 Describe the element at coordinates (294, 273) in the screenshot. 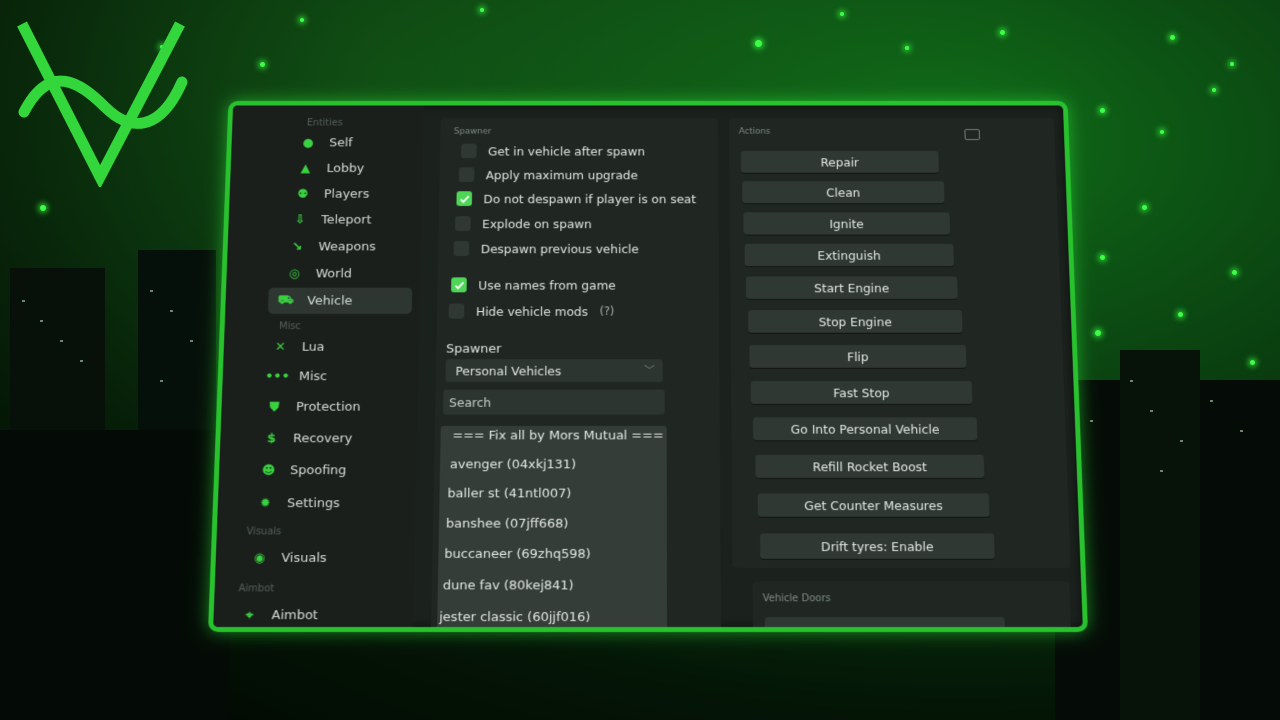

I see `globe-icon: ◎` at that location.